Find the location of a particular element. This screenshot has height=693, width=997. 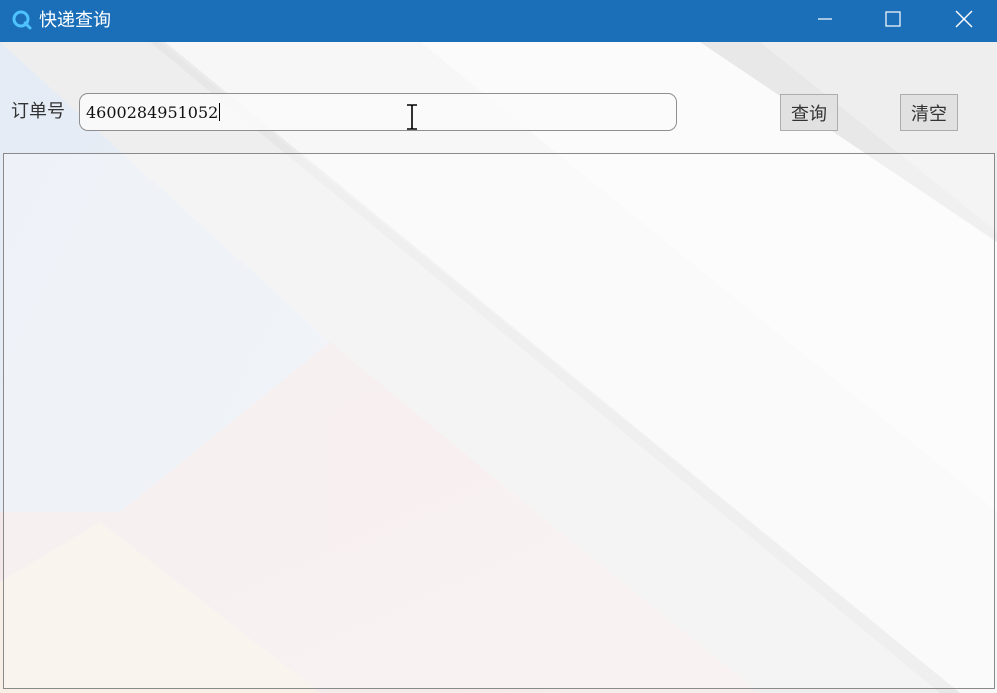

text-caret is located at coordinates (220, 112).